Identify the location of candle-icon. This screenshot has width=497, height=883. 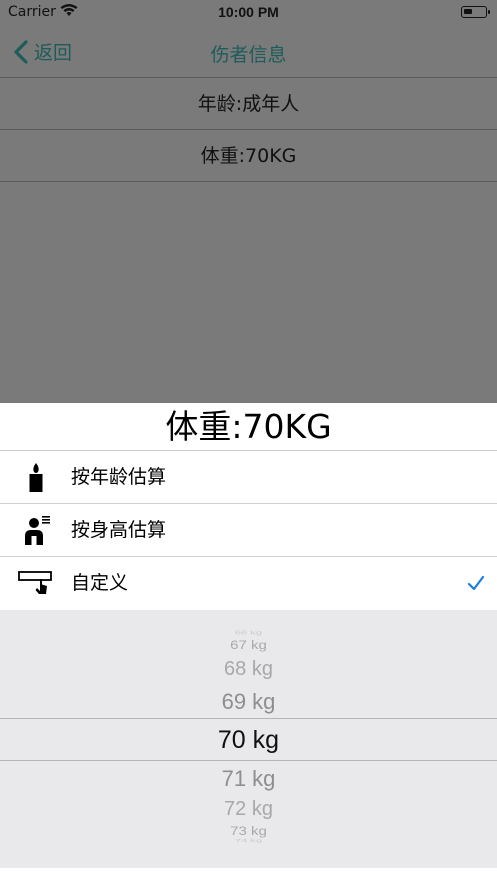
(36, 477).